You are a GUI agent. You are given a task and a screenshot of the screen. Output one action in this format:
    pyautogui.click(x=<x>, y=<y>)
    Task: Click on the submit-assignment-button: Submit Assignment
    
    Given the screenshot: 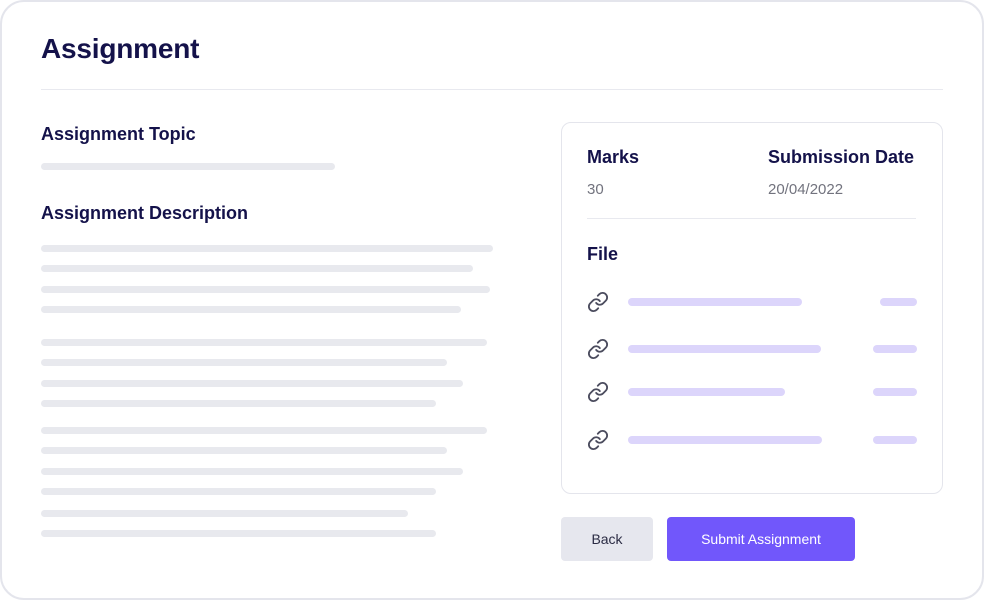 What is the action you would take?
    pyautogui.click(x=761, y=539)
    